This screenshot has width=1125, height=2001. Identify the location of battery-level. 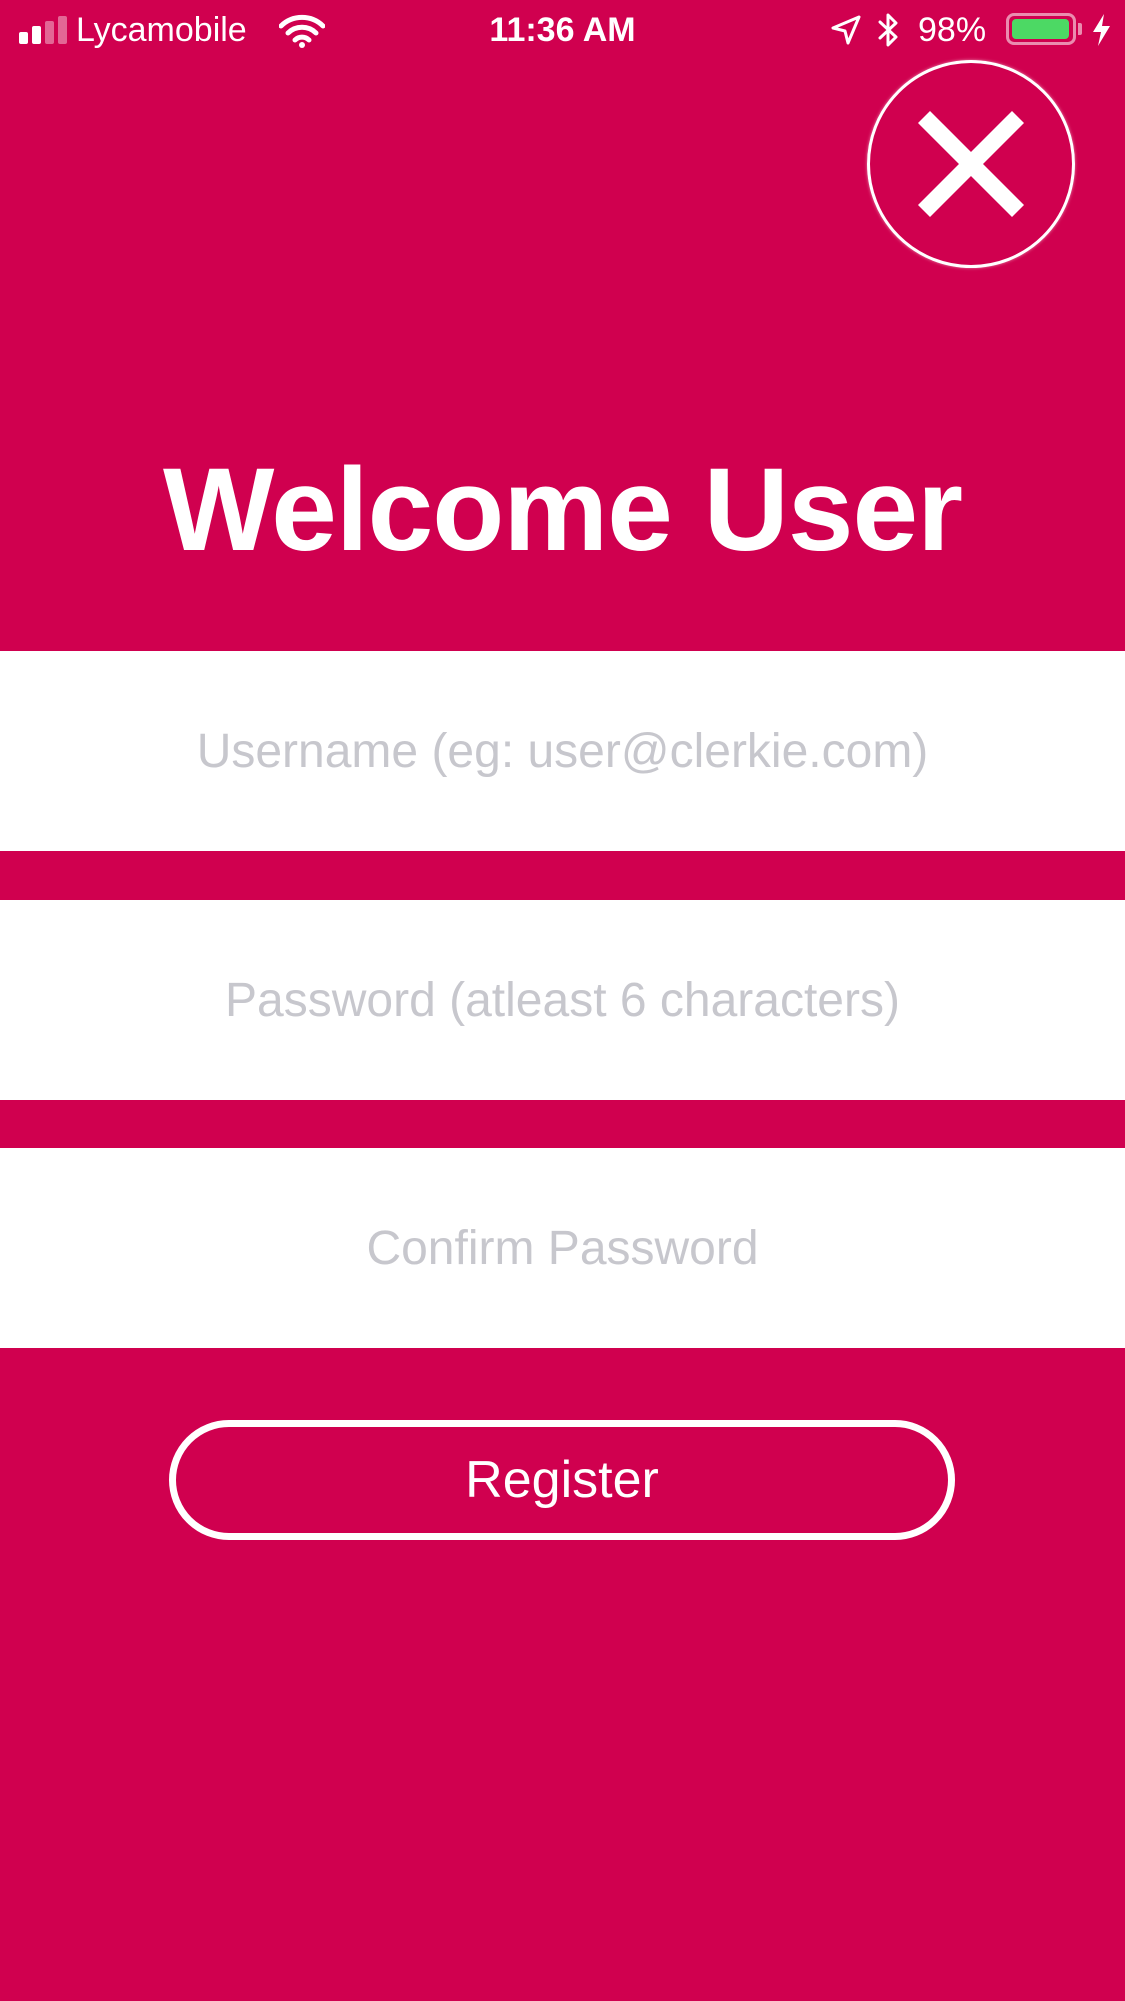
(1040, 29).